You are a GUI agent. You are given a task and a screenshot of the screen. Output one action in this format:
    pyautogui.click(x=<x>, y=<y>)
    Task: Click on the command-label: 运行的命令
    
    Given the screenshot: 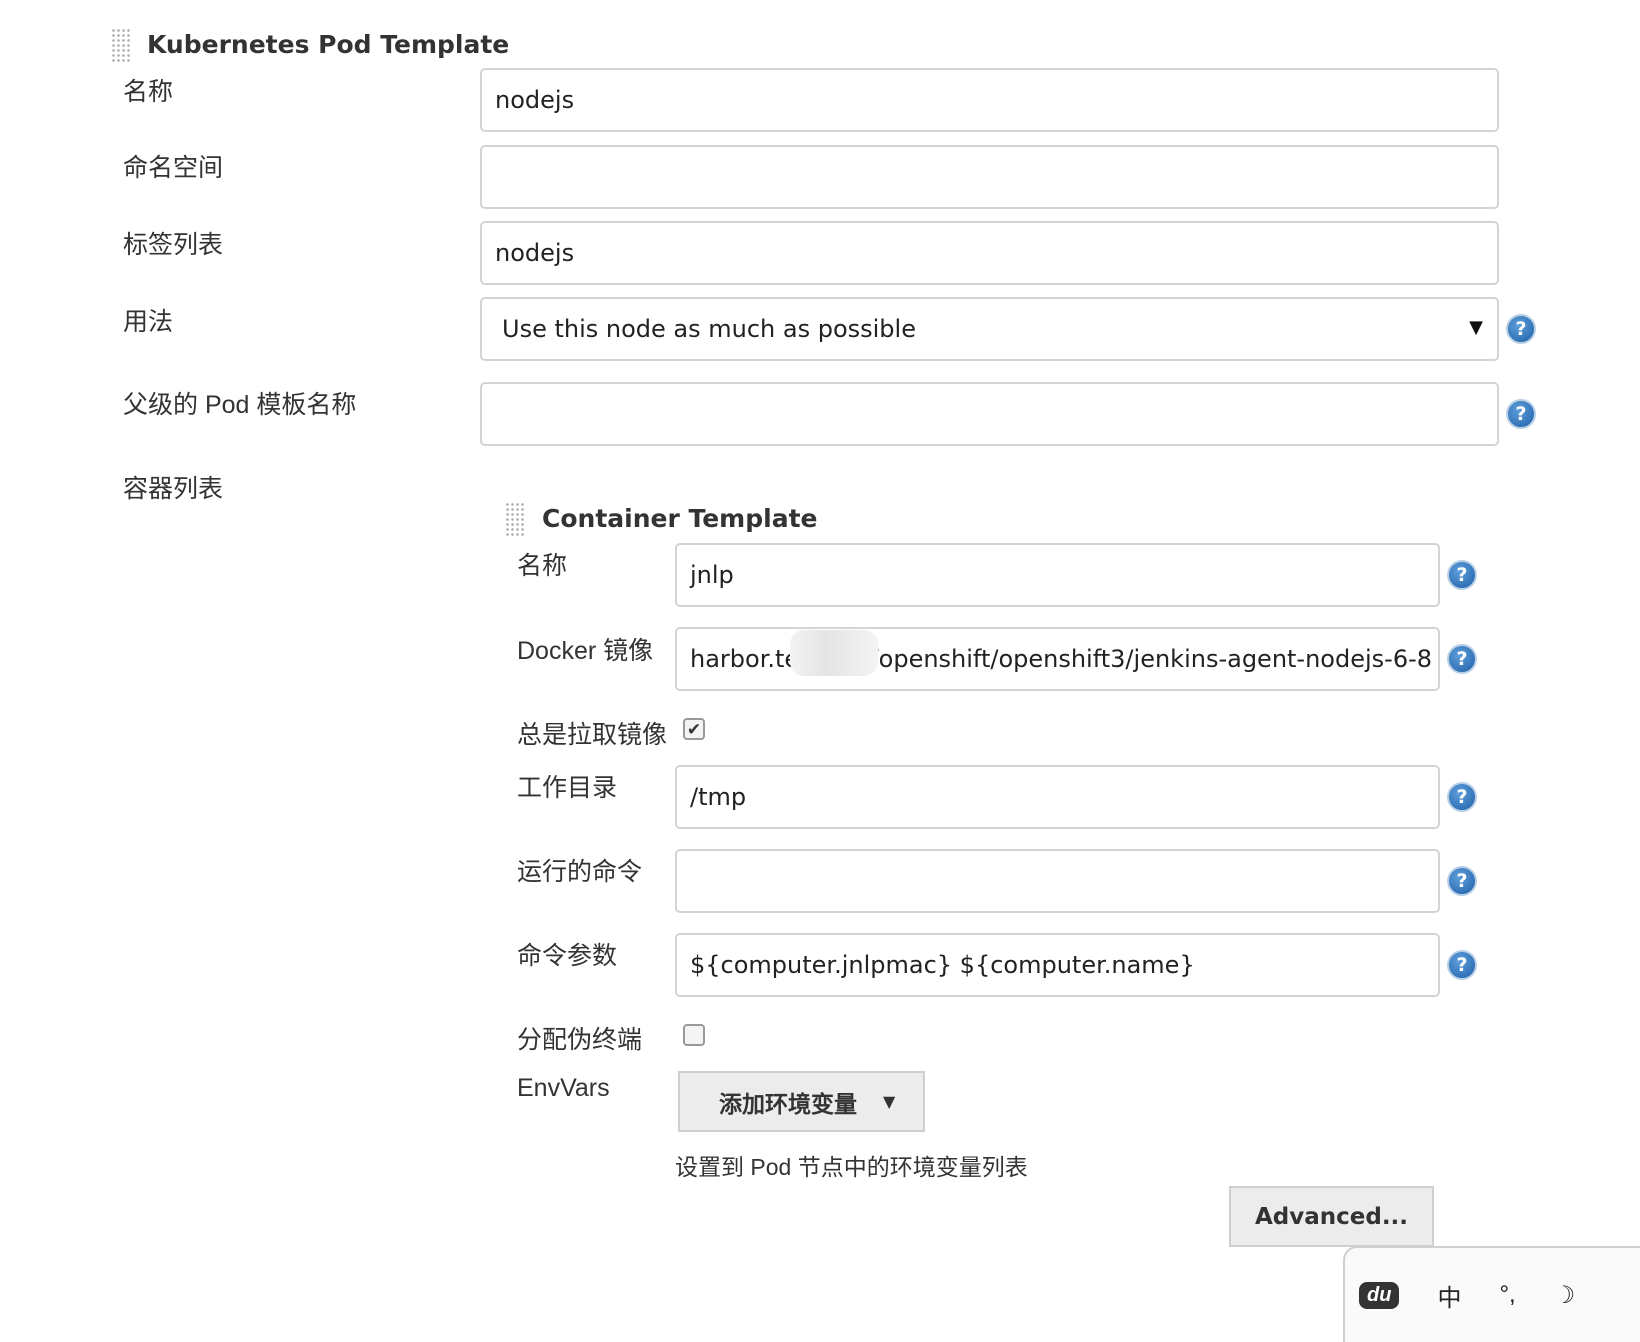 What is the action you would take?
    pyautogui.click(x=580, y=872)
    